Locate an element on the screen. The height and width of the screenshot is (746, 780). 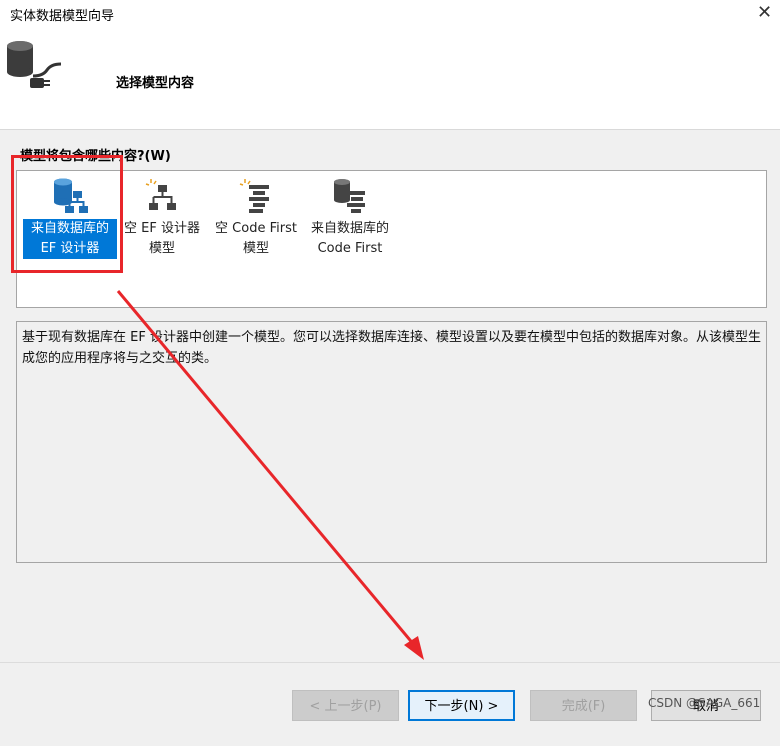
close-icon: ✕ is located at coordinates (764, 13).